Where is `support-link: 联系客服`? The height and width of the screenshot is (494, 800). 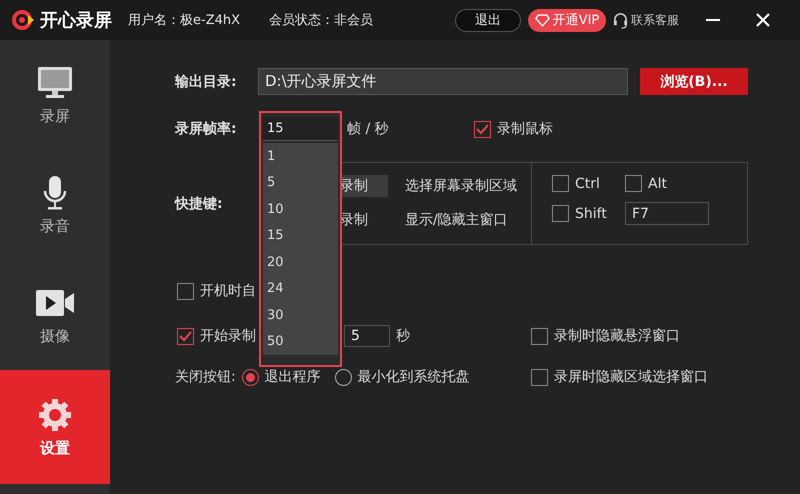 support-link: 联系客服 is located at coordinates (655, 20).